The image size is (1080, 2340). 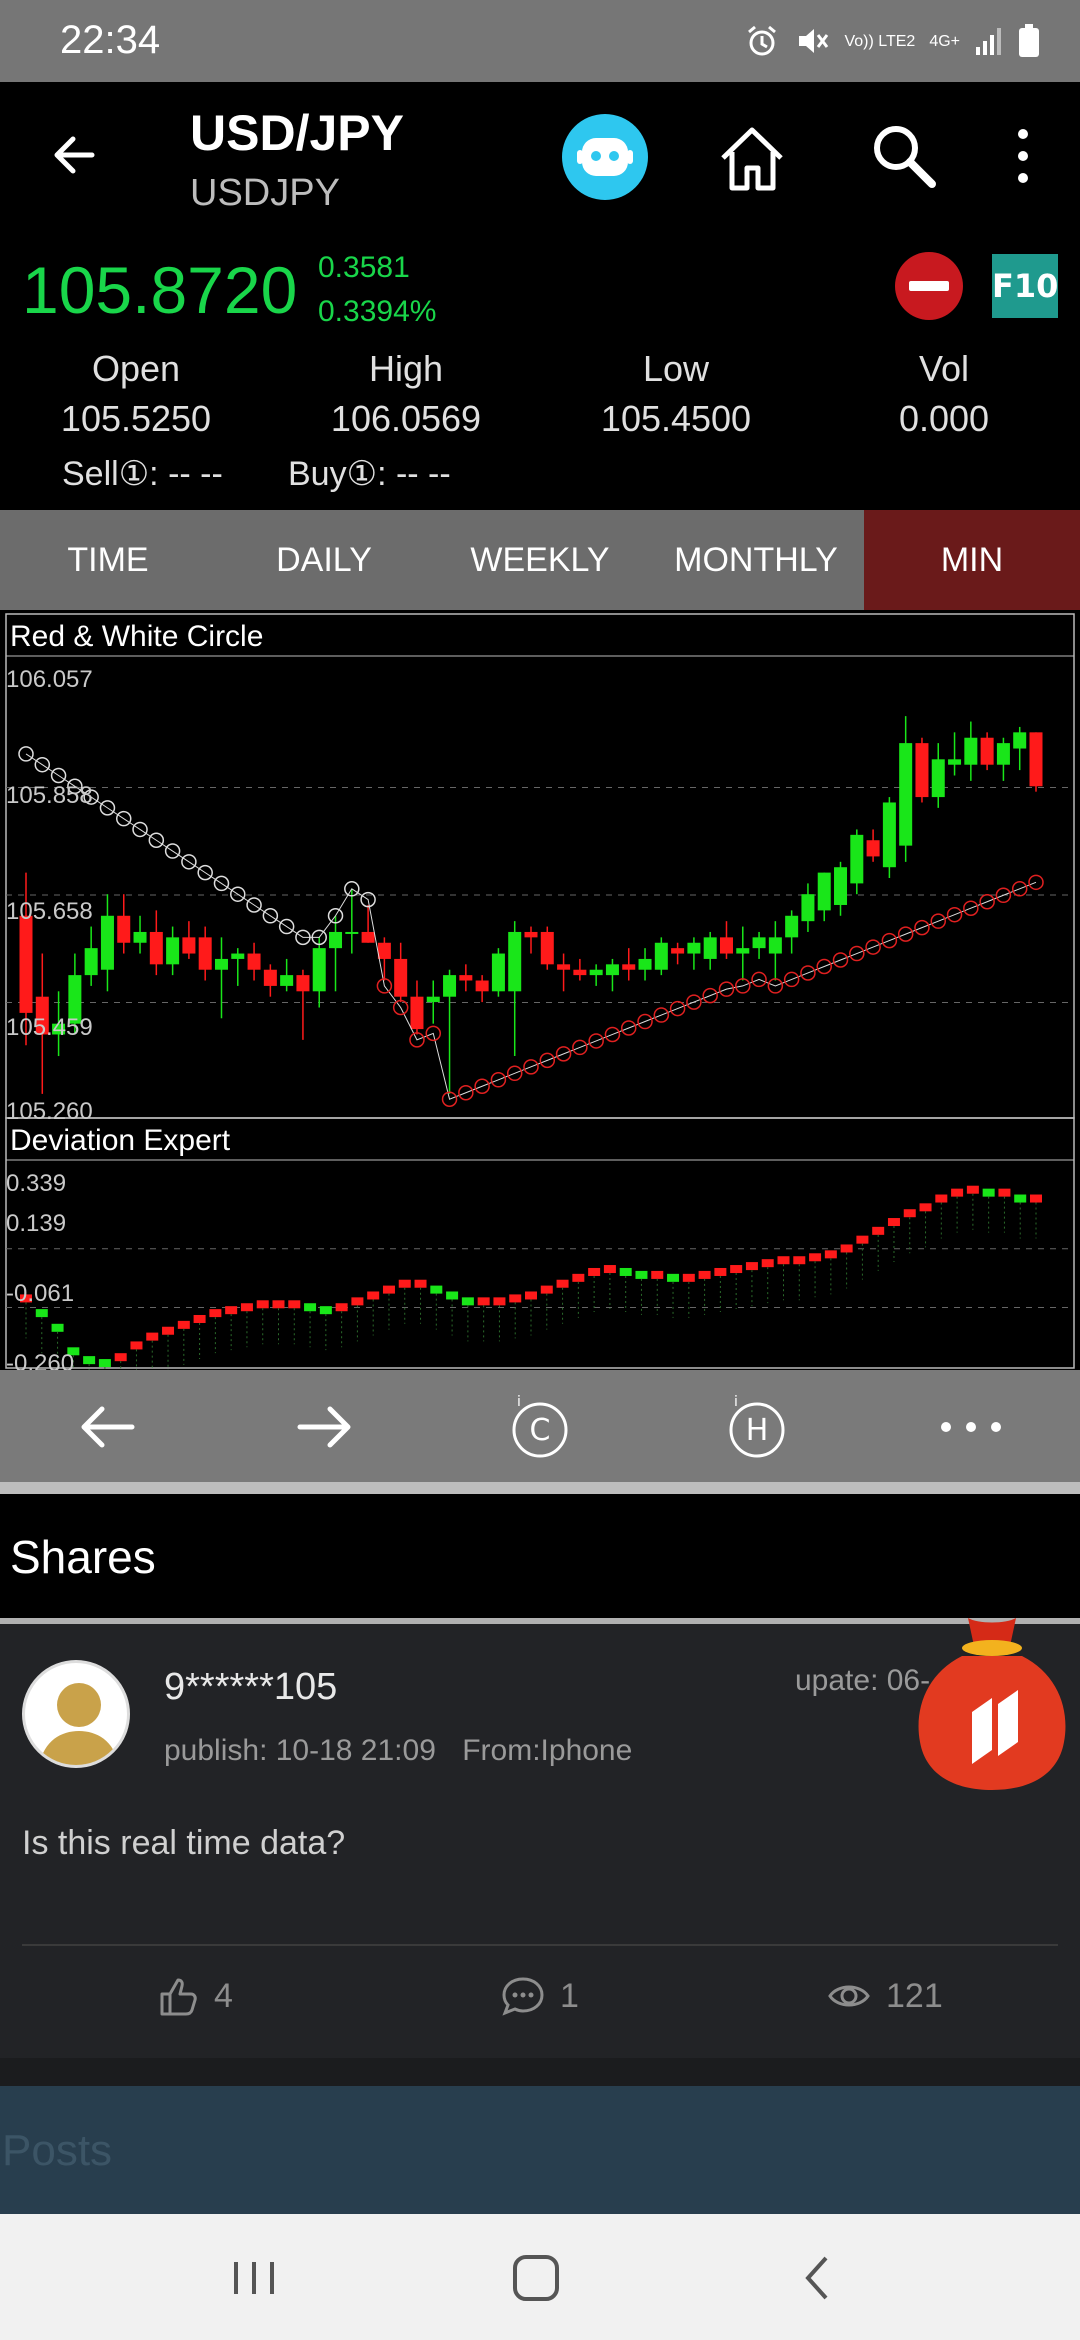 I want to click on y-tick: 105.260, so click(x=49, y=1111).